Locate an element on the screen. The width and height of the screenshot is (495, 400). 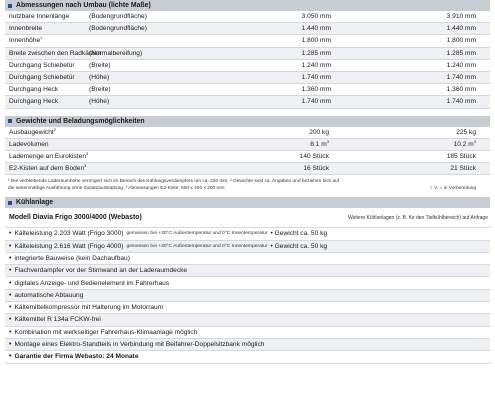
model-title: Modell Diavia Frigo 3000/4000 (Webasto) is located at coordinates (75, 218).